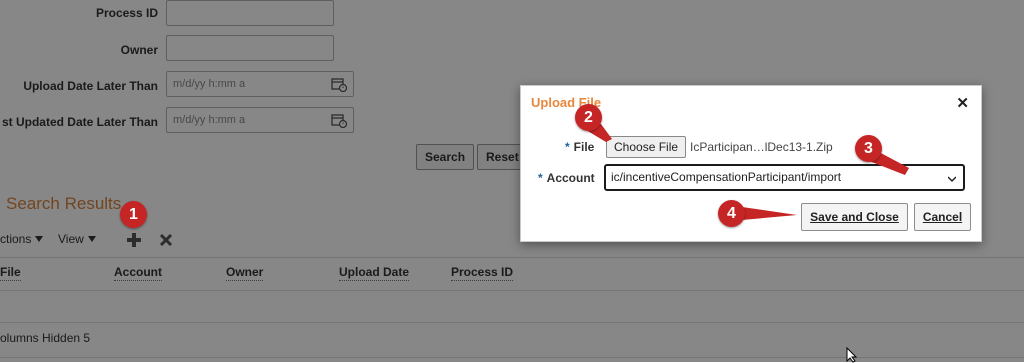 The image size is (1024, 363). I want to click on account-label-text: Account, so click(570, 178).